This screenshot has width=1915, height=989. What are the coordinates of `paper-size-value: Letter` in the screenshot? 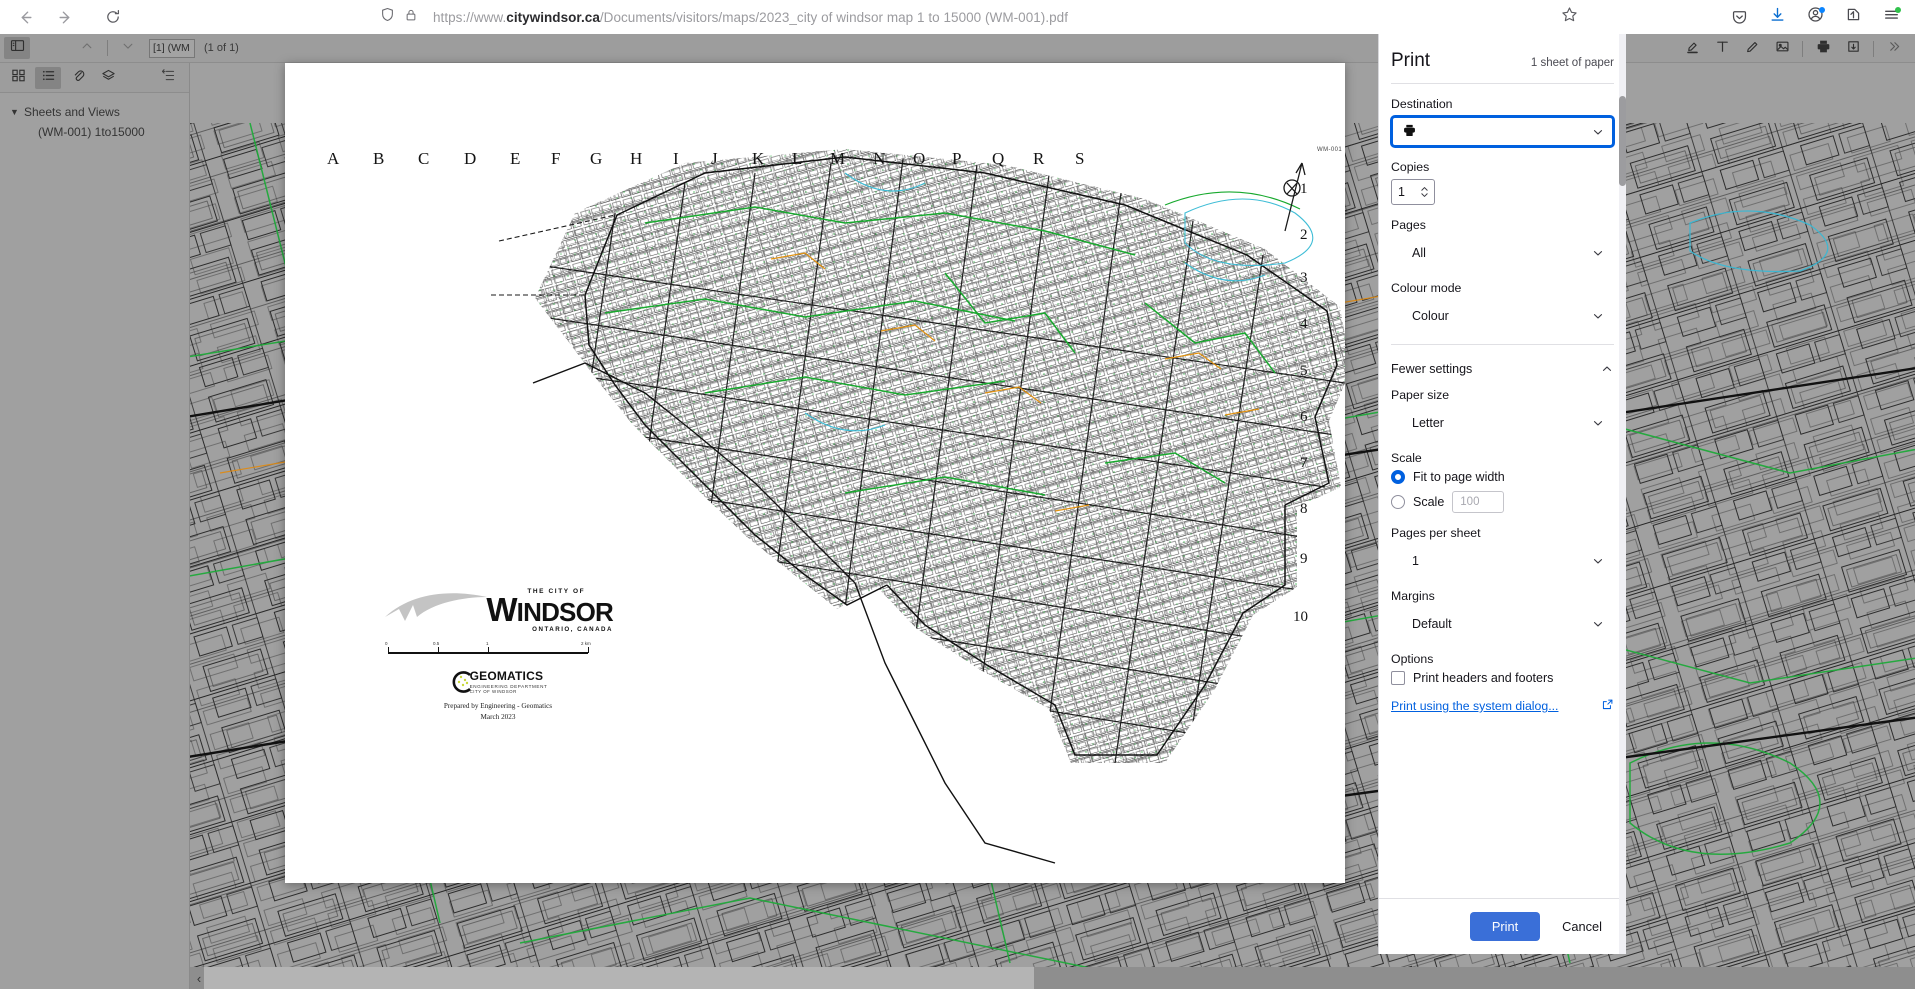 It's located at (1428, 422).